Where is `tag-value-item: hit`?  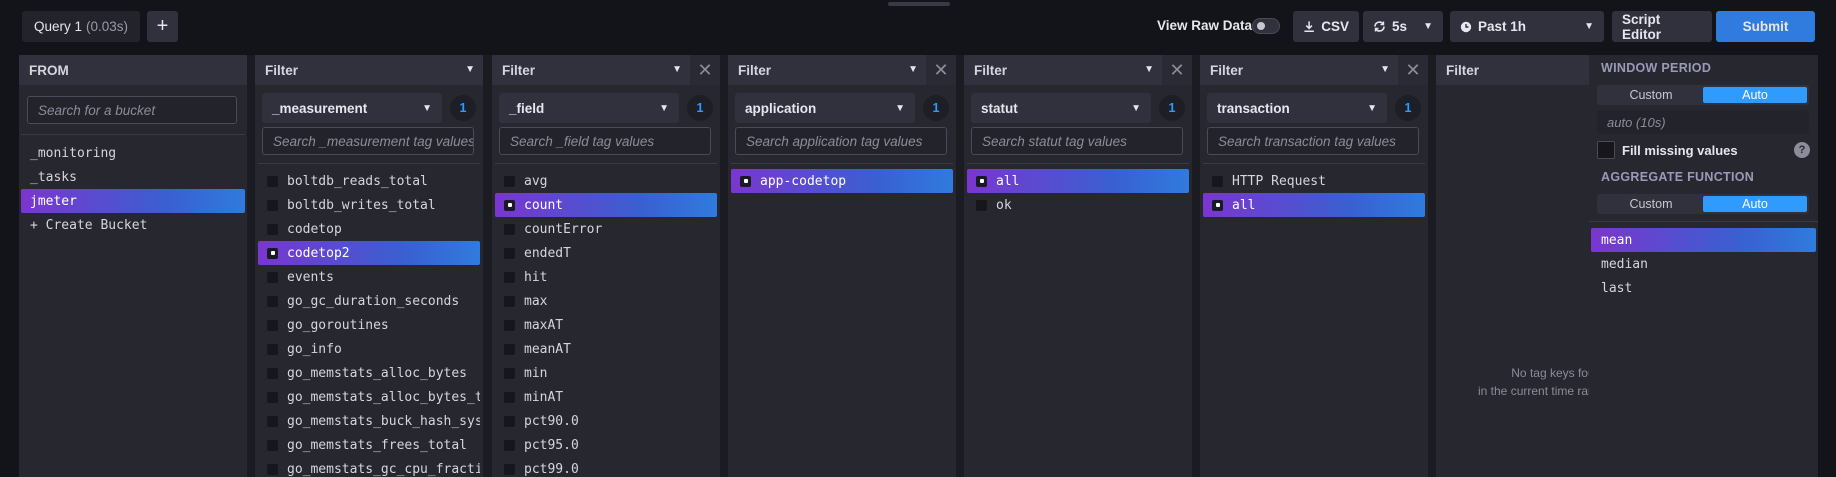
tag-value-item: hit is located at coordinates (606, 277).